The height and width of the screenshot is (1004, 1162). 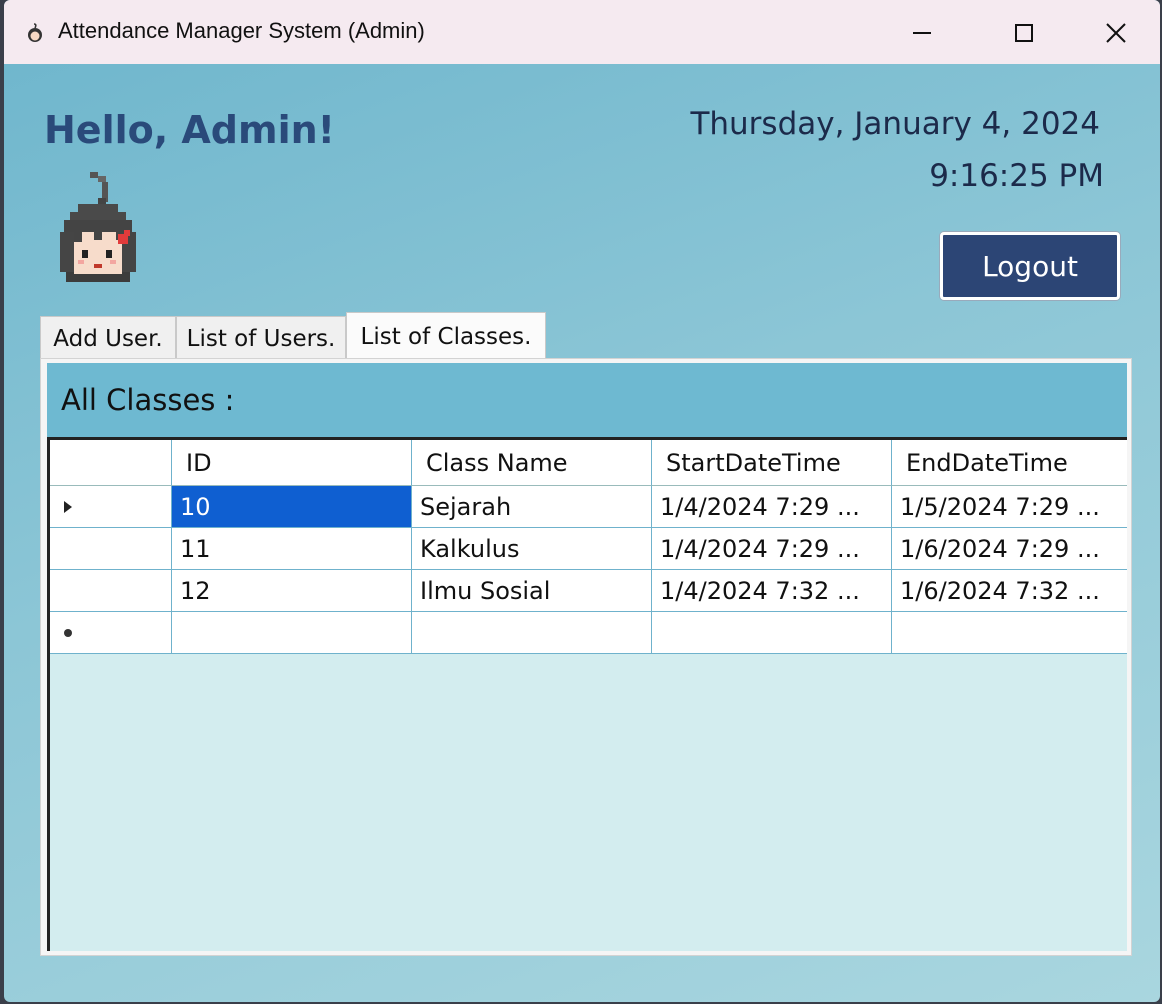 I want to click on close-icon, so click(x=1116, y=33).